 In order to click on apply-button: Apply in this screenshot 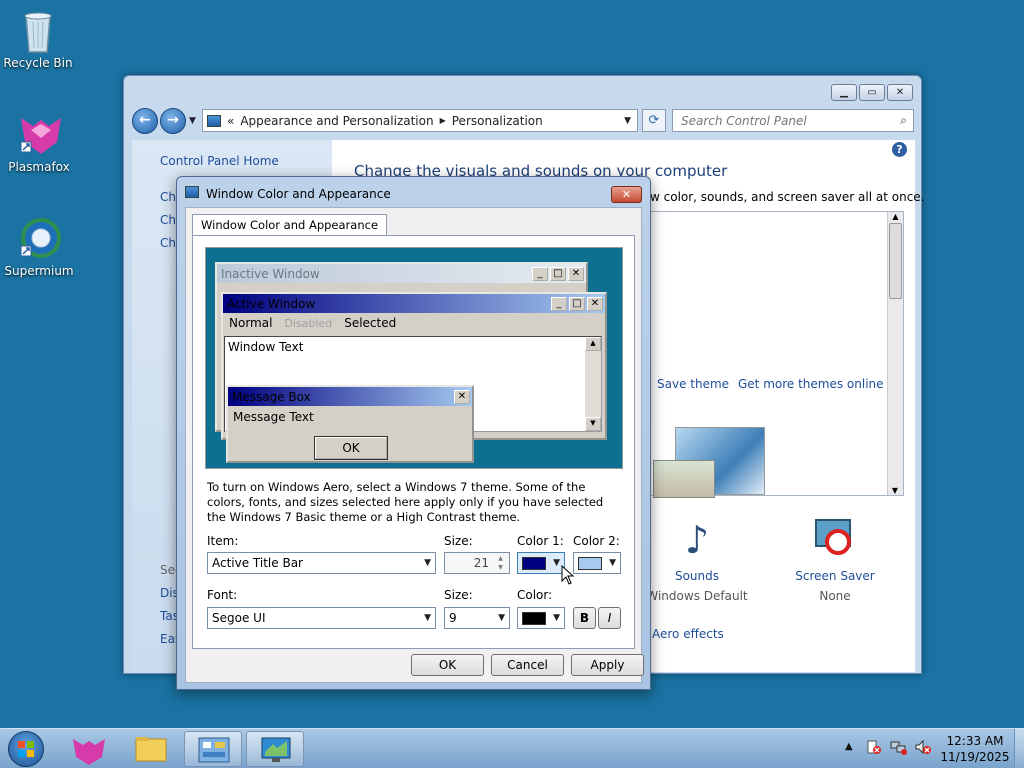, I will do `click(607, 665)`.